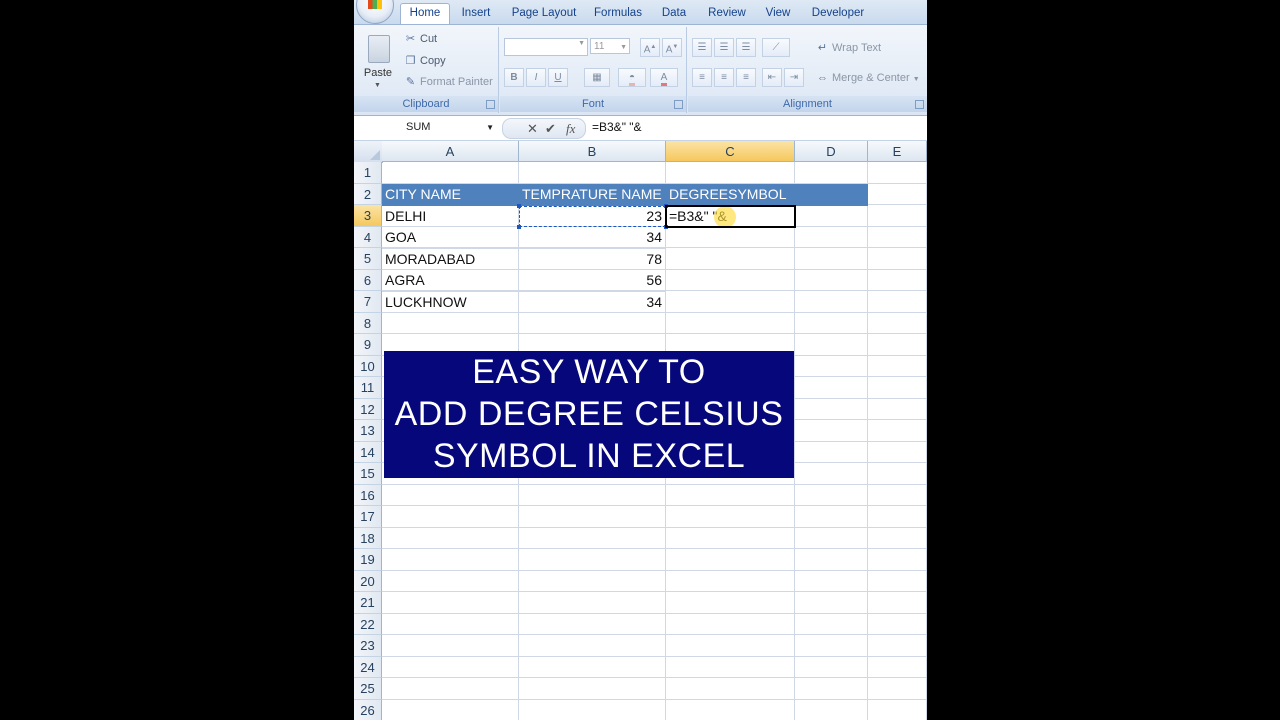 The width and height of the screenshot is (1280, 720). I want to click on format-painter-button: ✎ Format Painter, so click(448, 82).